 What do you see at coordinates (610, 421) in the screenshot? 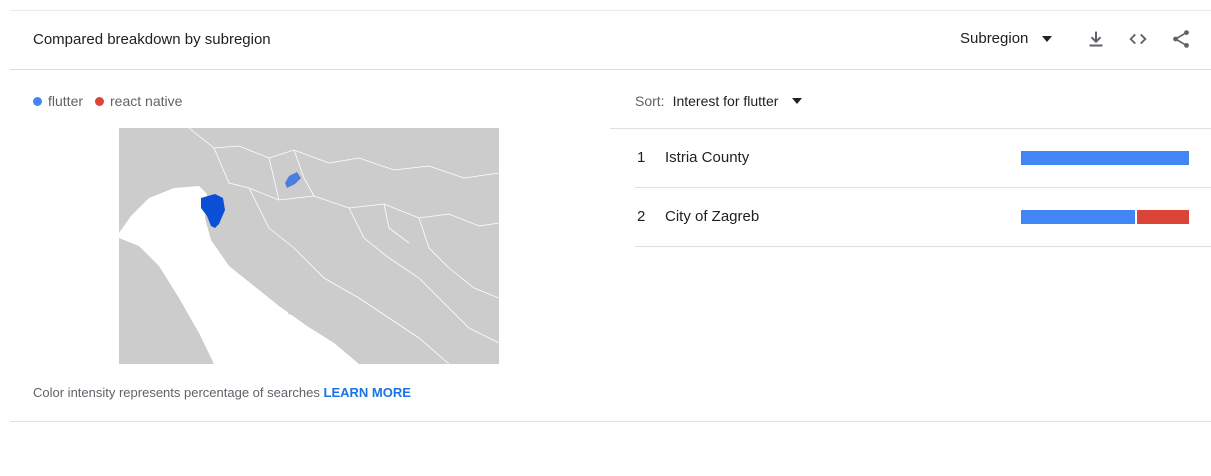
I see `divider` at bounding box center [610, 421].